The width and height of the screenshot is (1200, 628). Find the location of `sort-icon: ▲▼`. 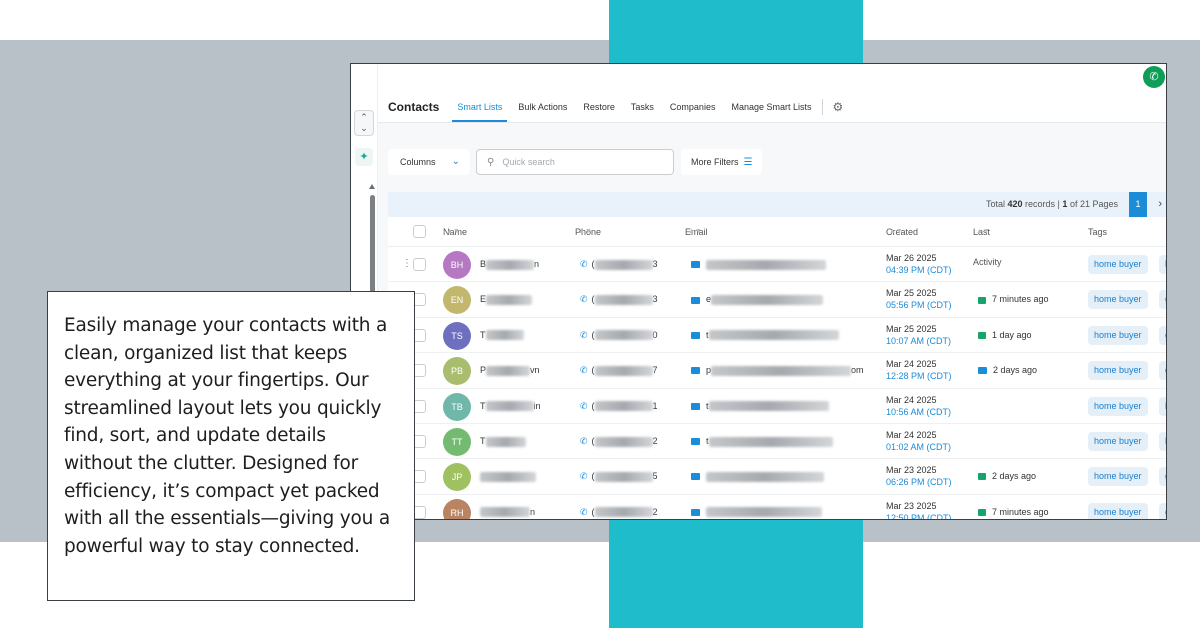

sort-icon: ▲▼ is located at coordinates (983, 231).